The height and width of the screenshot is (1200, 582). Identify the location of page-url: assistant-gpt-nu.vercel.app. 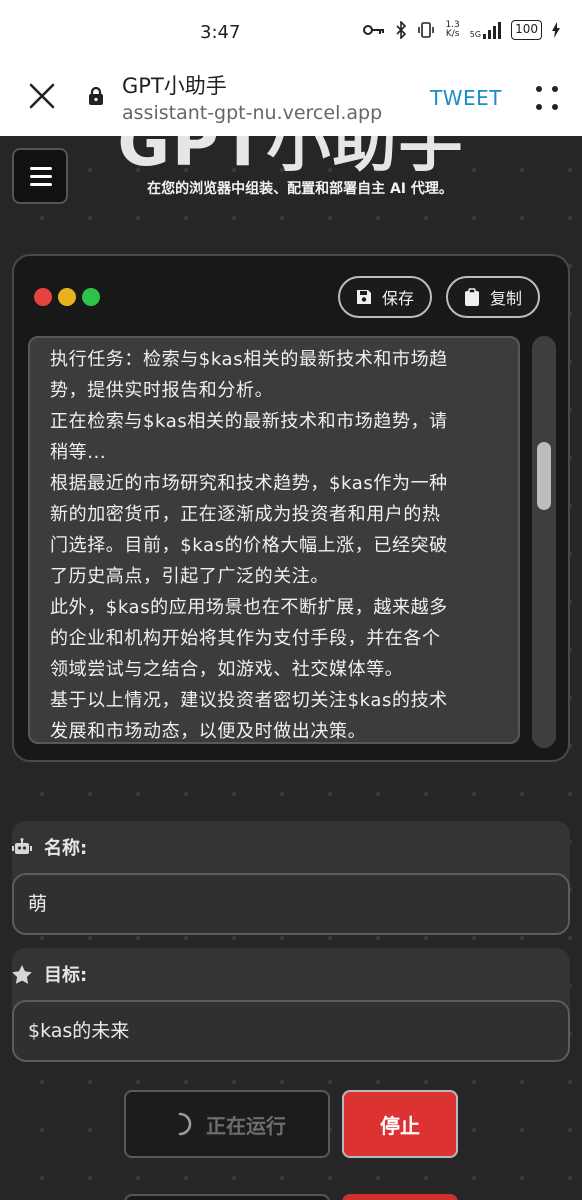
(252, 113).